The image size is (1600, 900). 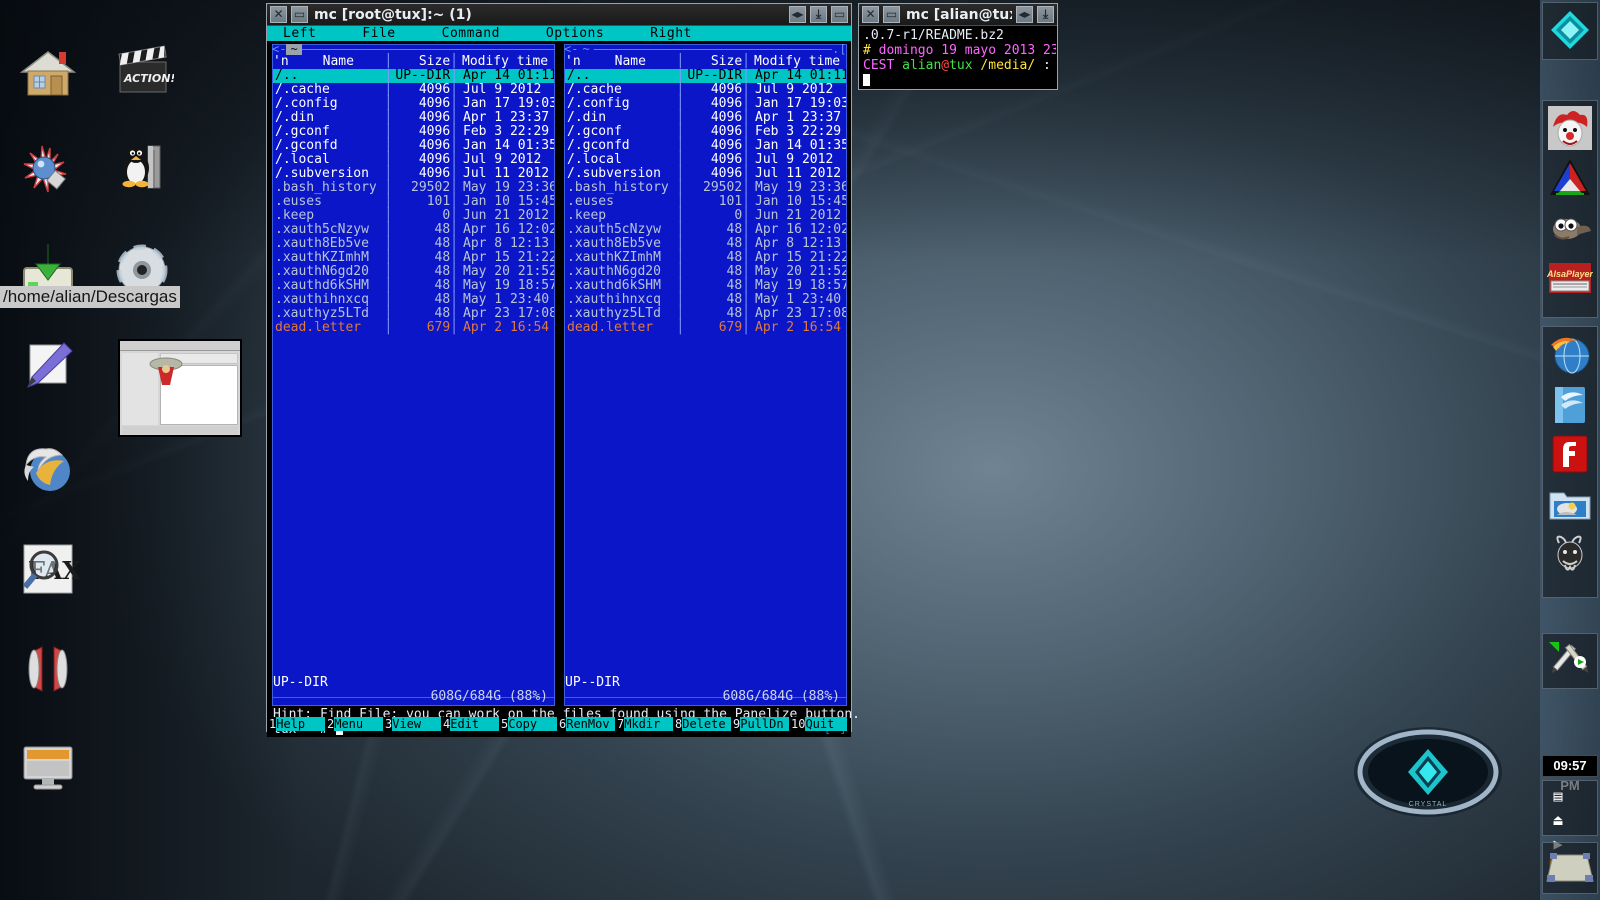 What do you see at coordinates (839, 14) in the screenshot?
I see `restore-icon: ▭` at bounding box center [839, 14].